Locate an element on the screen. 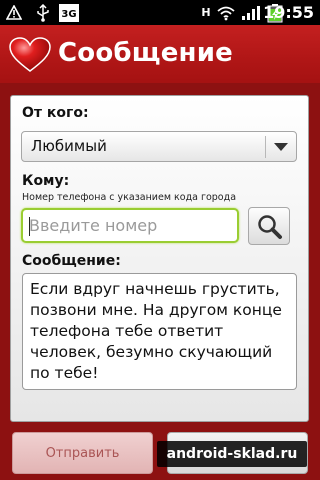 The image size is (320, 480). signal-icon is located at coordinates (251, 12).